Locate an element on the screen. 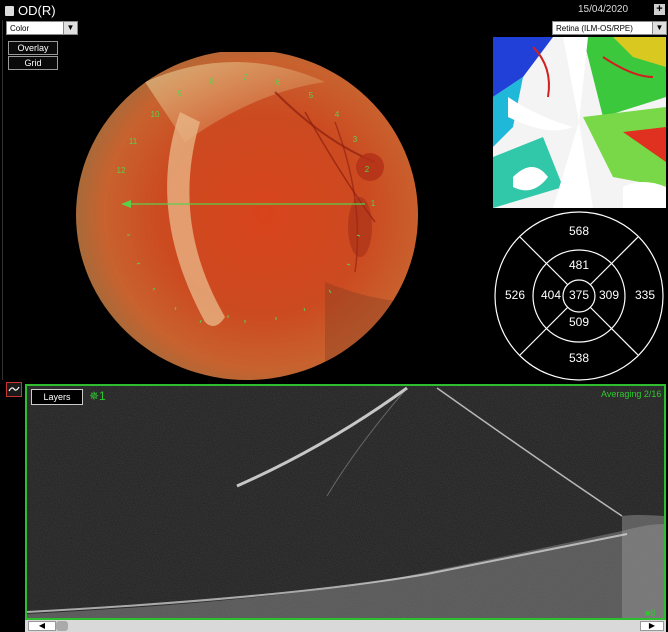  document-icon is located at coordinates (9, 11).